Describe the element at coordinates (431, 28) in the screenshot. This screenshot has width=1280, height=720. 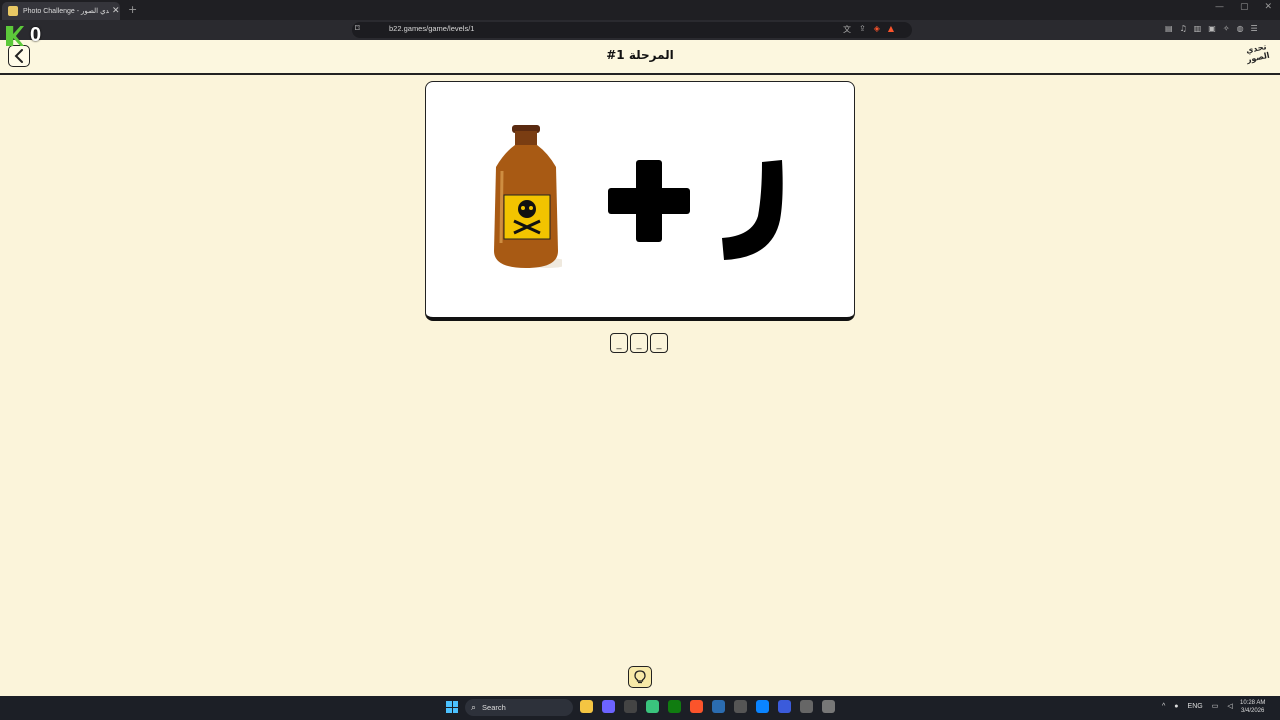
I see `url-text: b22.games/game/levels/1` at that location.